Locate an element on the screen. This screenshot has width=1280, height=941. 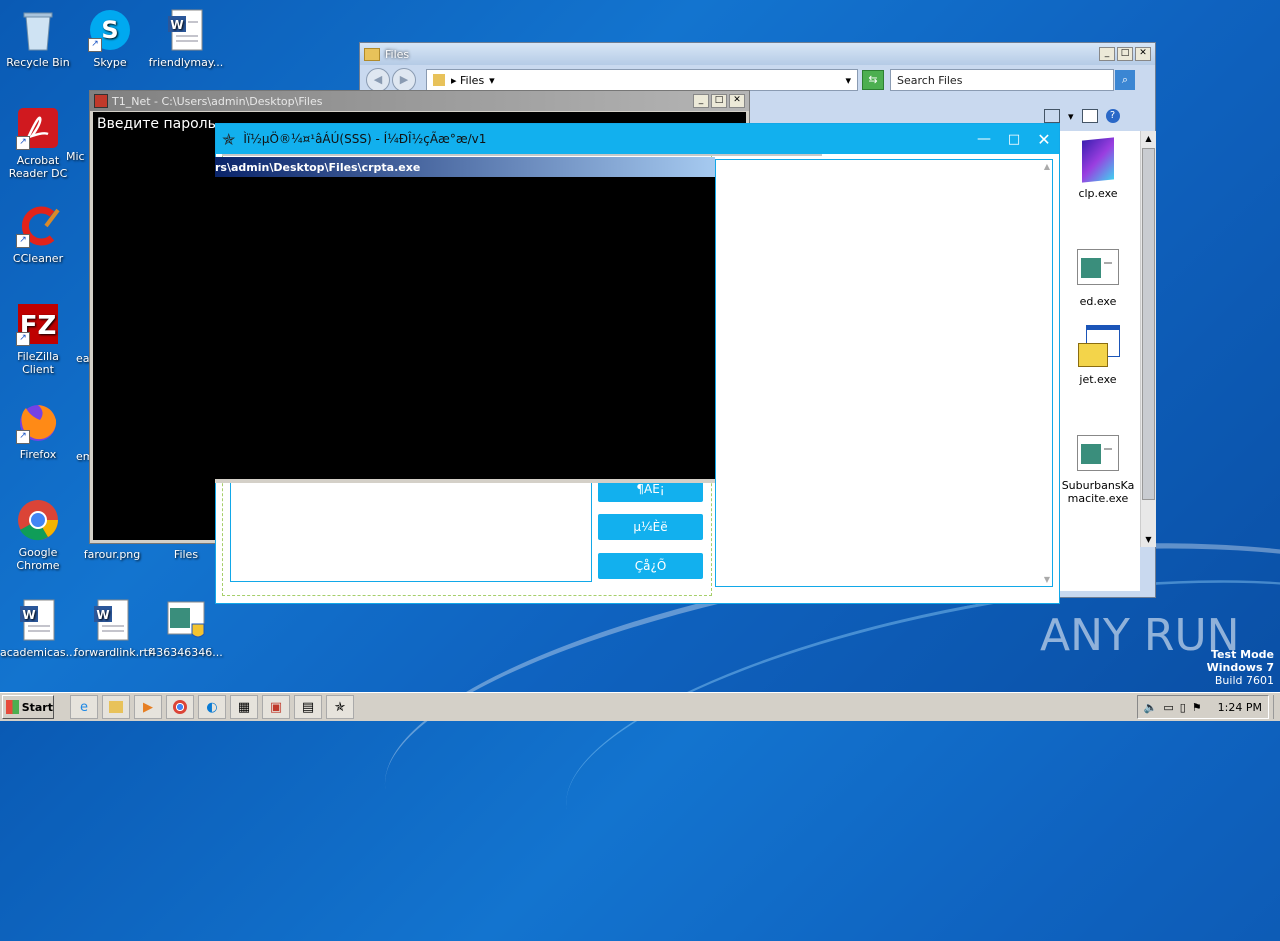
preview-pane-icon is located at coordinates (1089, 116).